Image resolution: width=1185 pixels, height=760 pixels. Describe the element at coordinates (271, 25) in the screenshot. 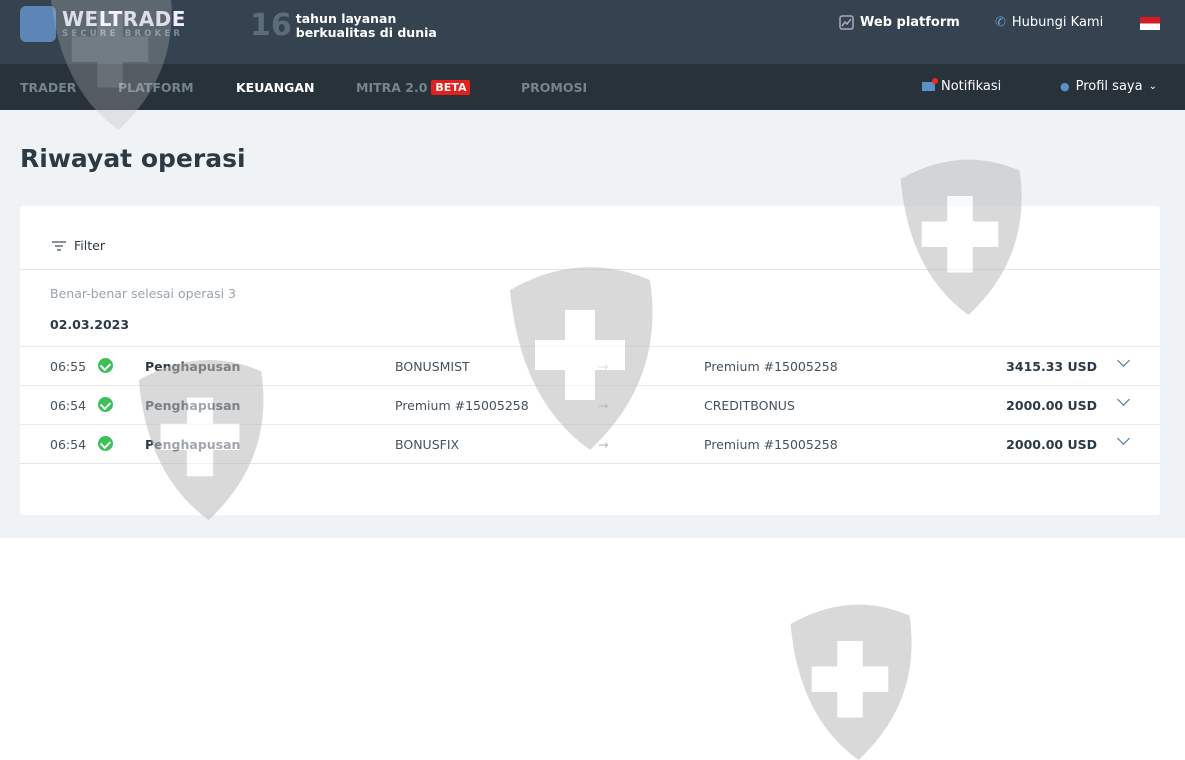

I see `years-number: 16` at that location.